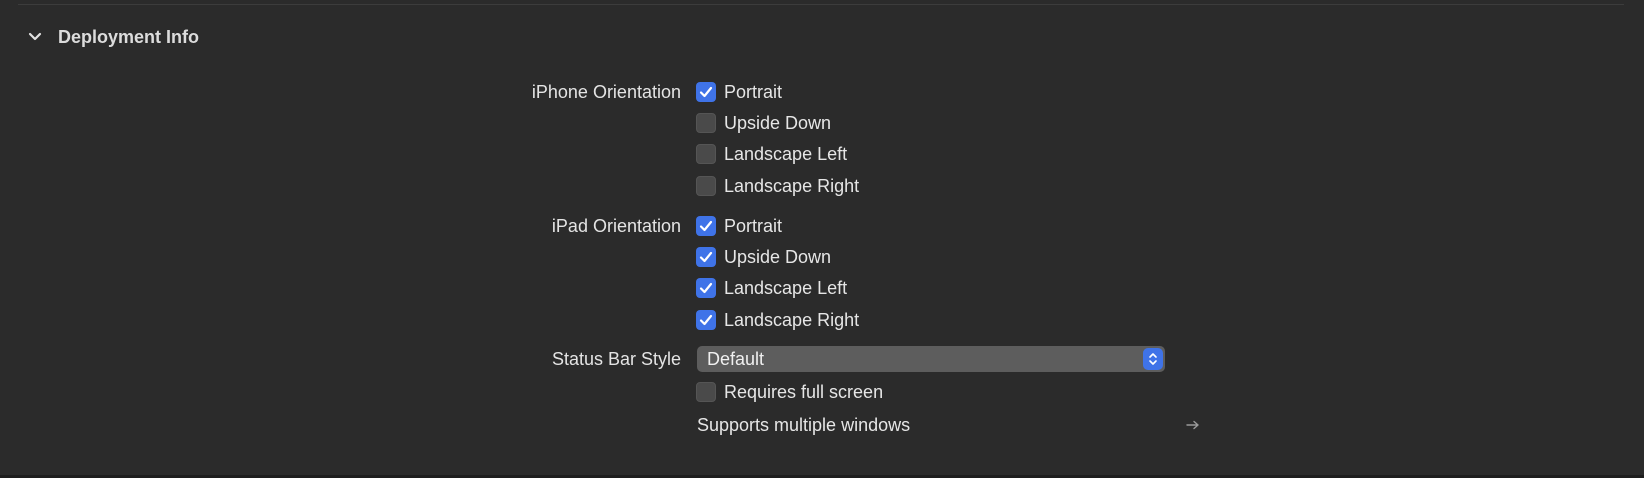  I want to click on iphone-upside-down-checkbox: Upside Down, so click(763, 123).